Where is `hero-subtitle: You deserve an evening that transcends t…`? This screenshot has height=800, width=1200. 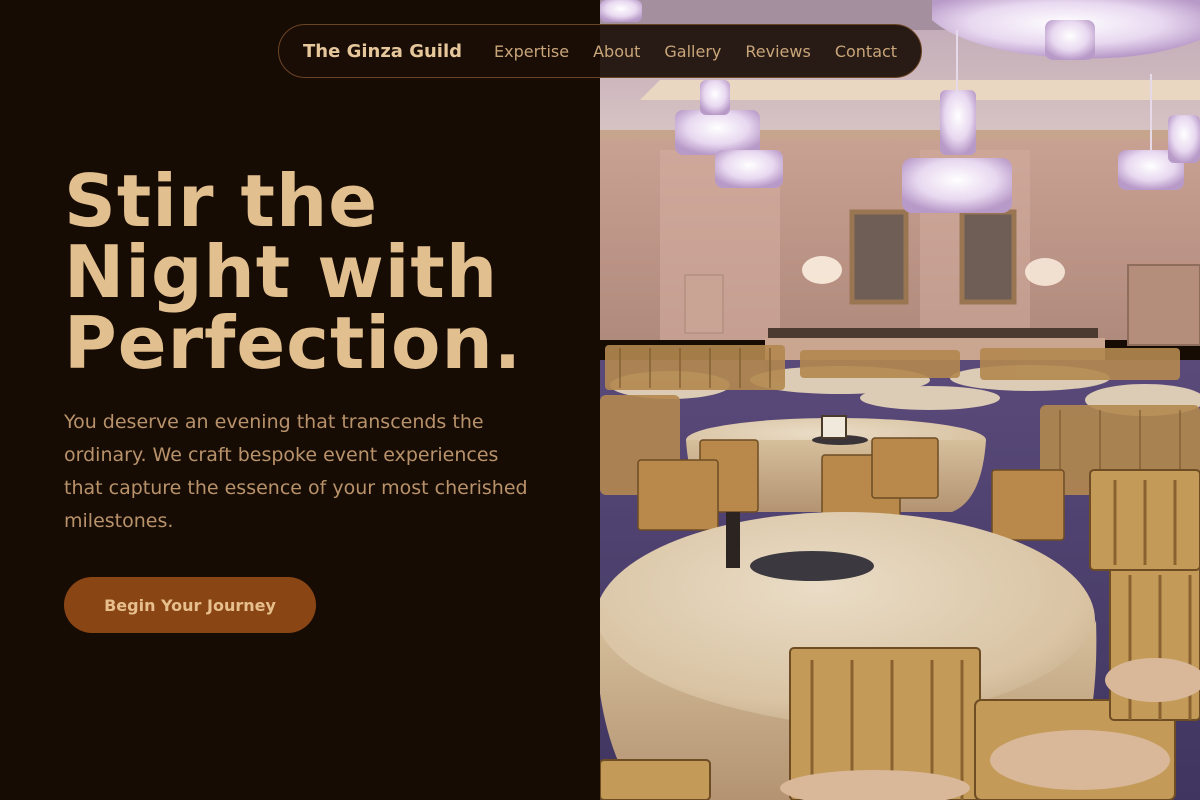
hero-subtitle: You deserve an evening that transcends t… is located at coordinates (296, 471).